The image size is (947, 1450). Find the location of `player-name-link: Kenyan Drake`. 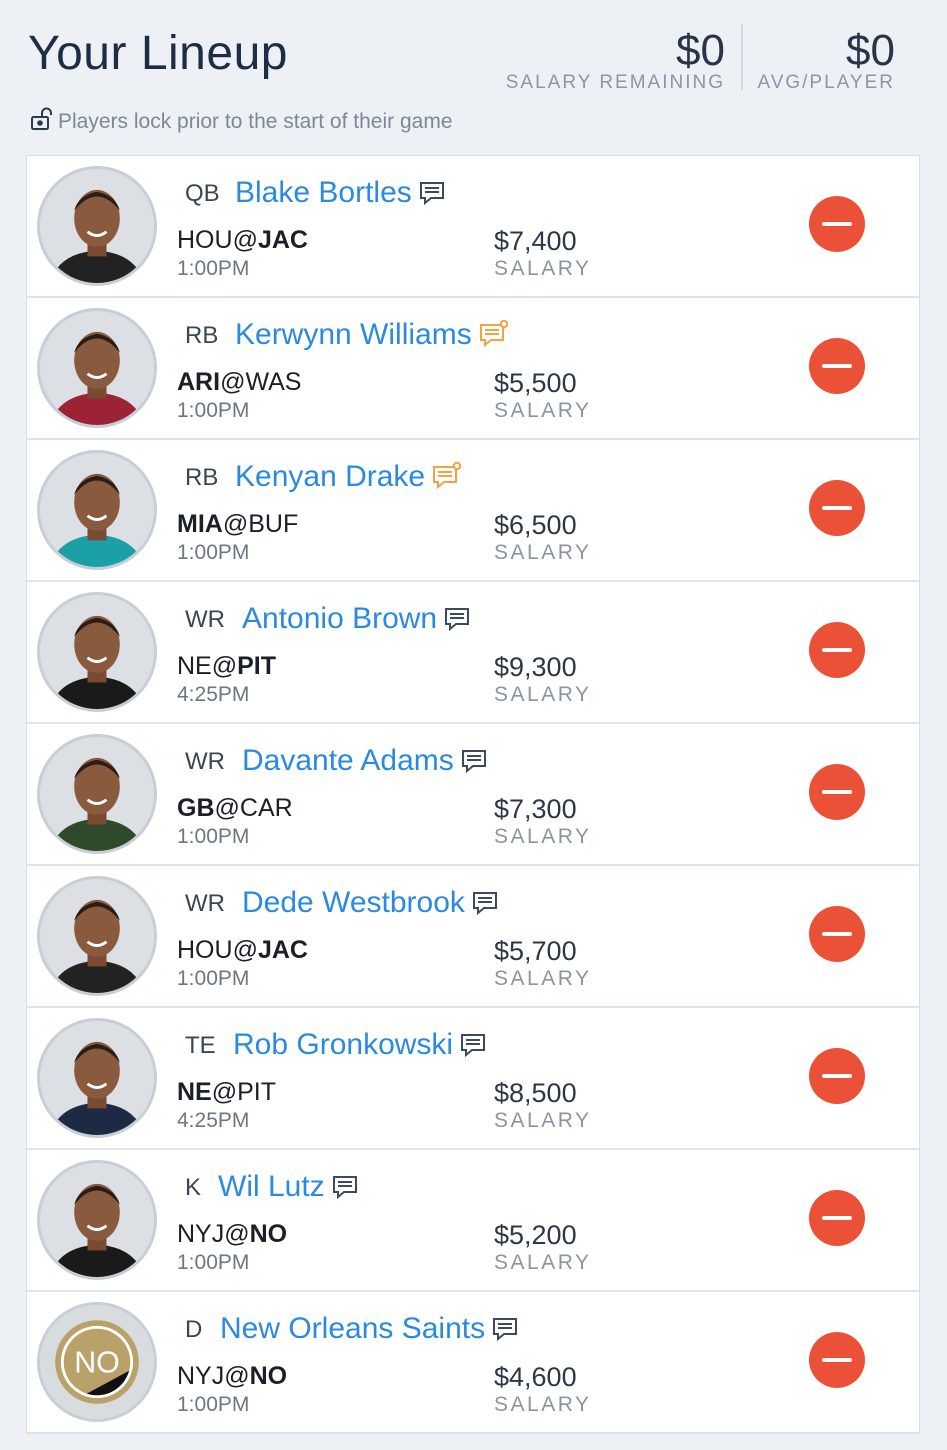

player-name-link: Kenyan Drake is located at coordinates (348, 477).